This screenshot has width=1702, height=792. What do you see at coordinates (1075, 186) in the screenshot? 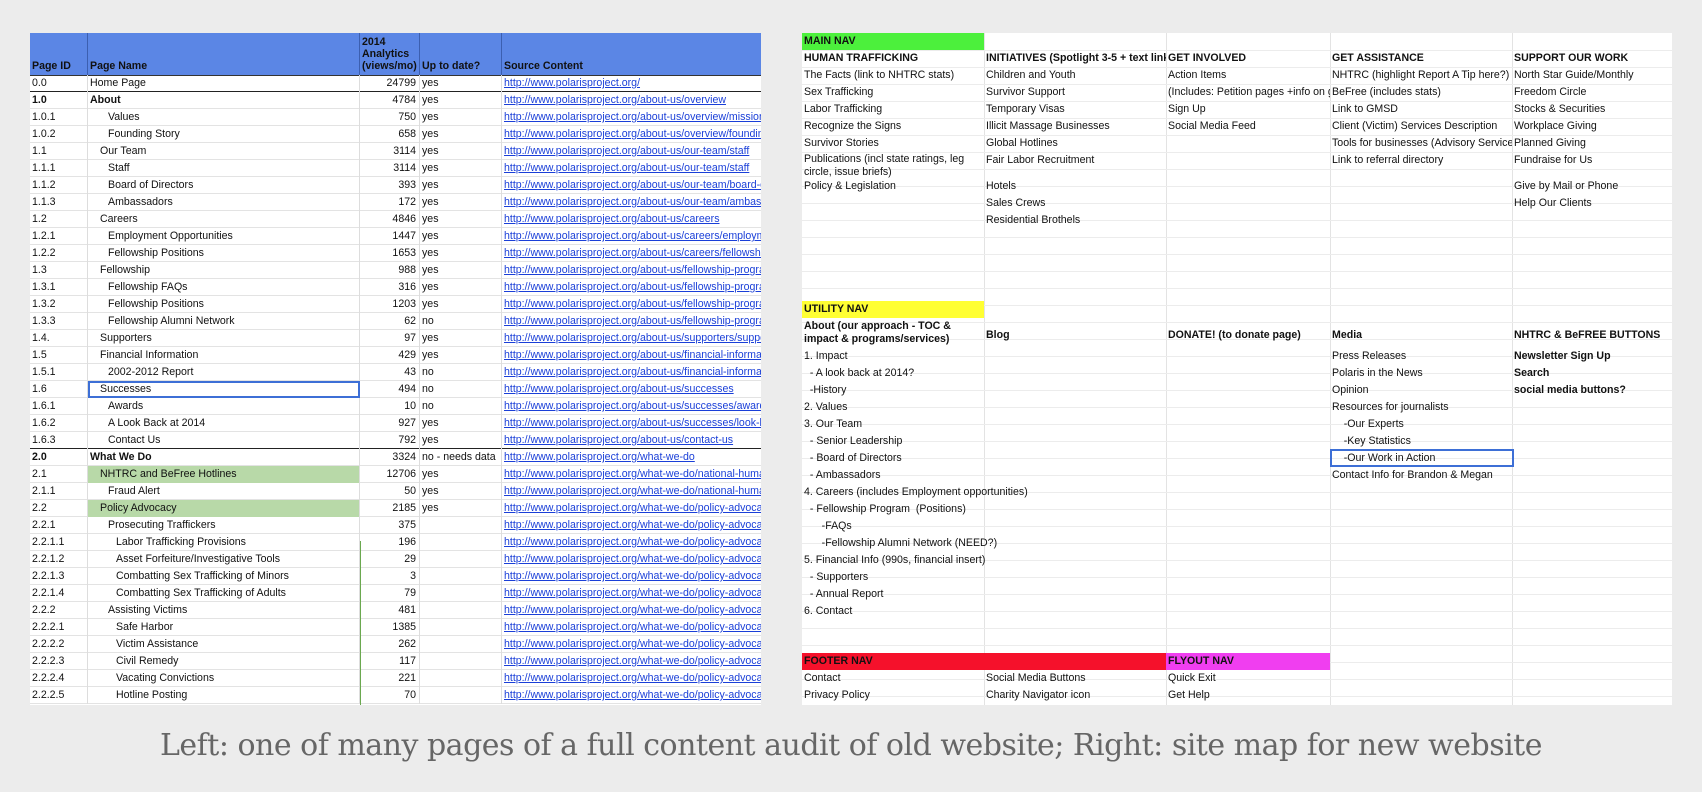
I see `main-nav-item: Hotels` at bounding box center [1075, 186].